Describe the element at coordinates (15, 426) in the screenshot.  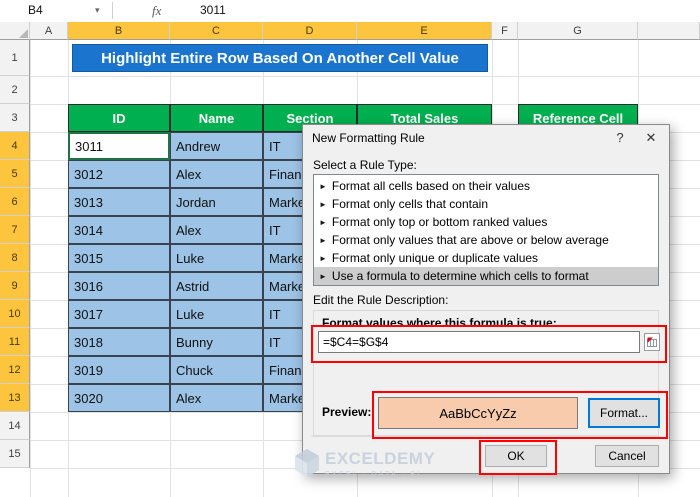
I see `row-header-14: 14` at that location.